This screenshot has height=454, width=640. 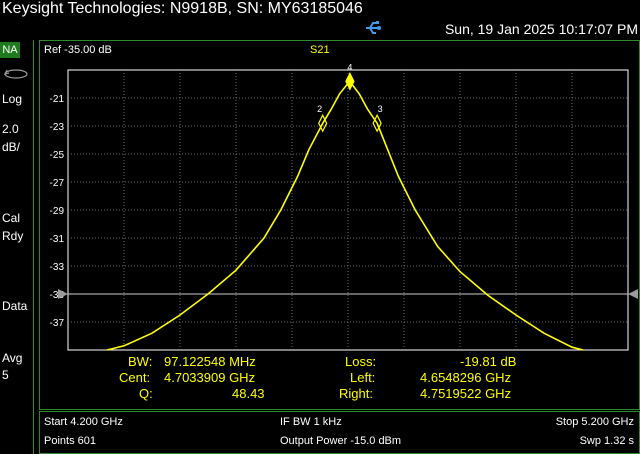 What do you see at coordinates (57, 127) in the screenshot?
I see `y-tick-label: -23` at bounding box center [57, 127].